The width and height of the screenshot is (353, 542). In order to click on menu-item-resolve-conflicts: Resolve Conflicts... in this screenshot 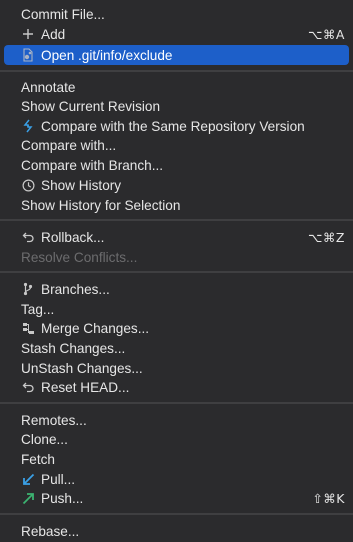, I will do `click(176, 257)`.